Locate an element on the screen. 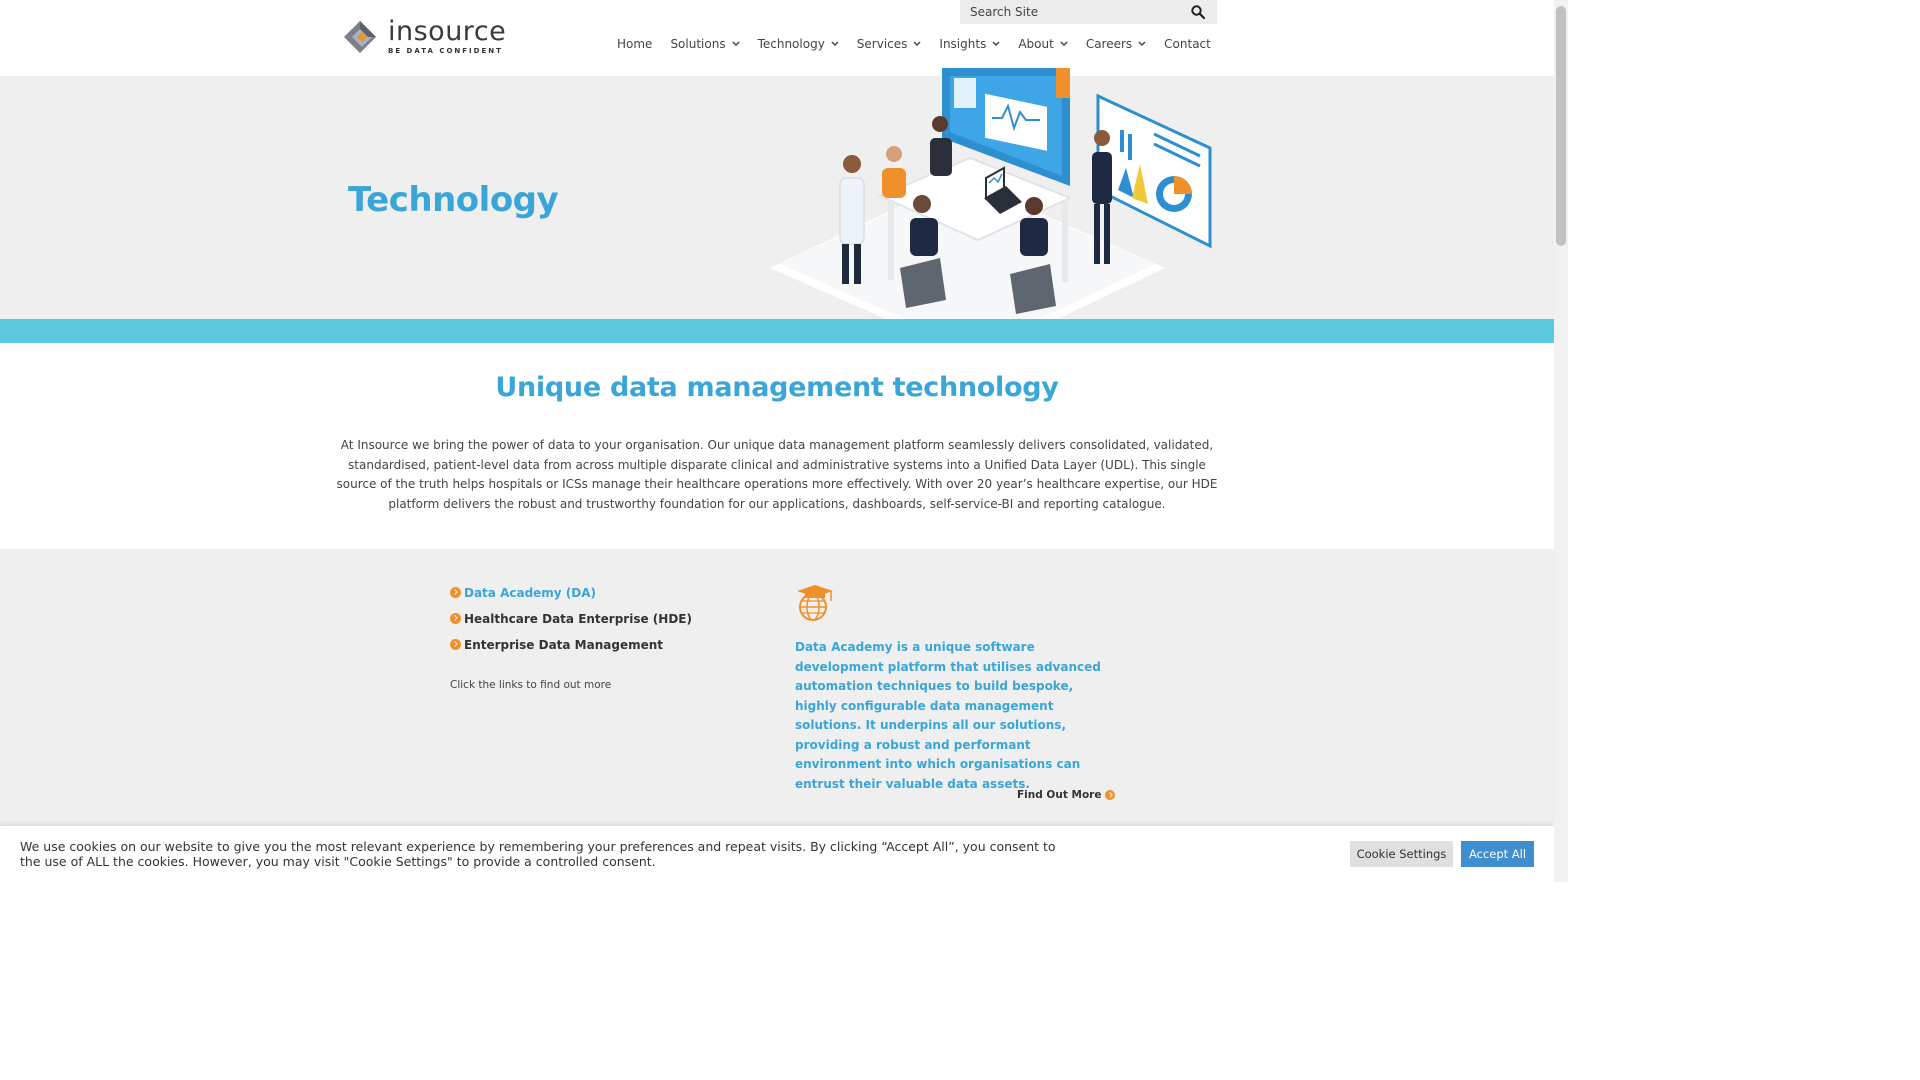  nav-insights: Insights is located at coordinates (969, 44).